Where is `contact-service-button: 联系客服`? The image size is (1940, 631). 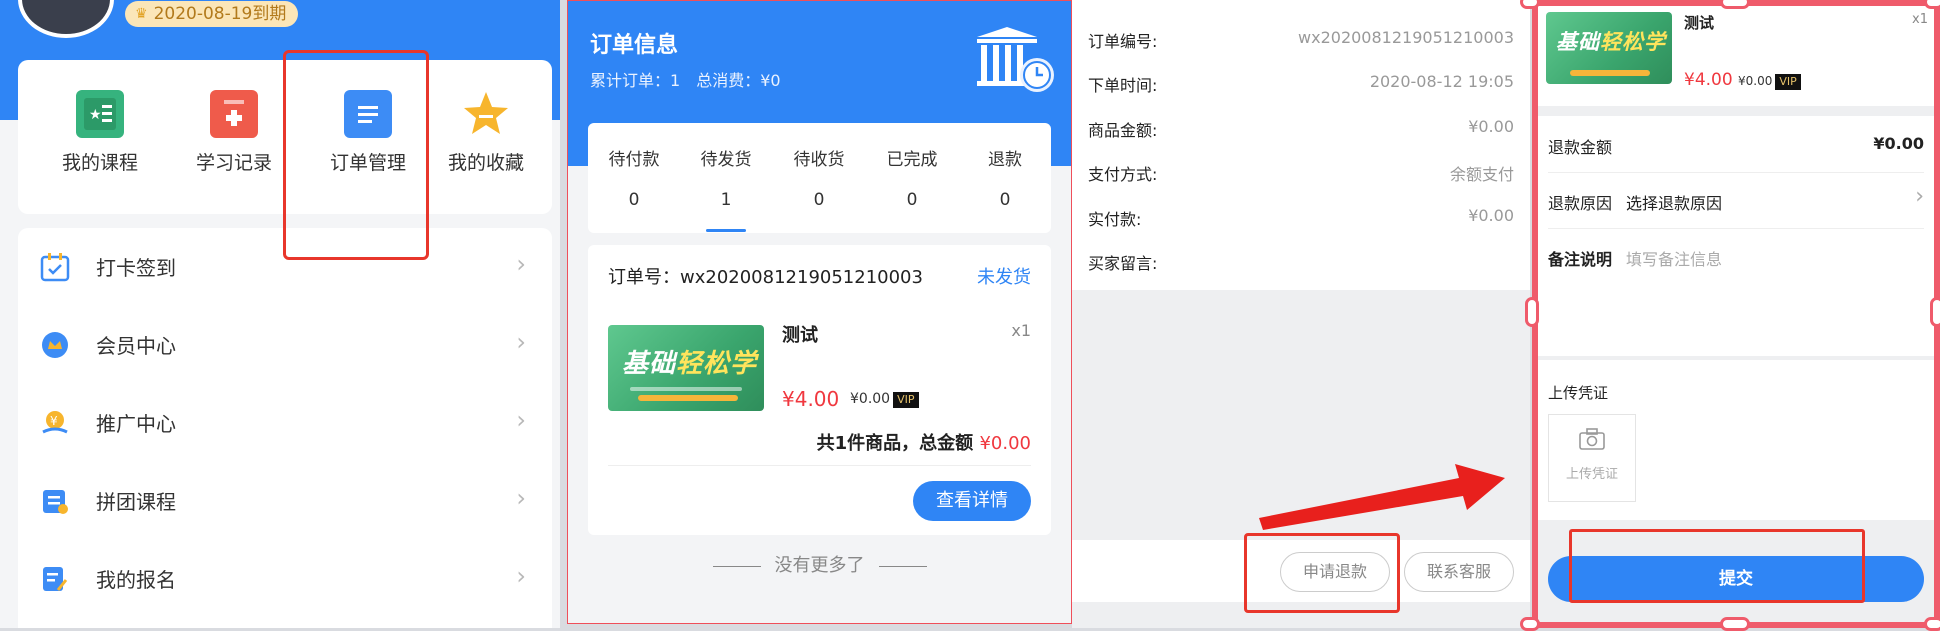 contact-service-button: 联系客服 is located at coordinates (1459, 572).